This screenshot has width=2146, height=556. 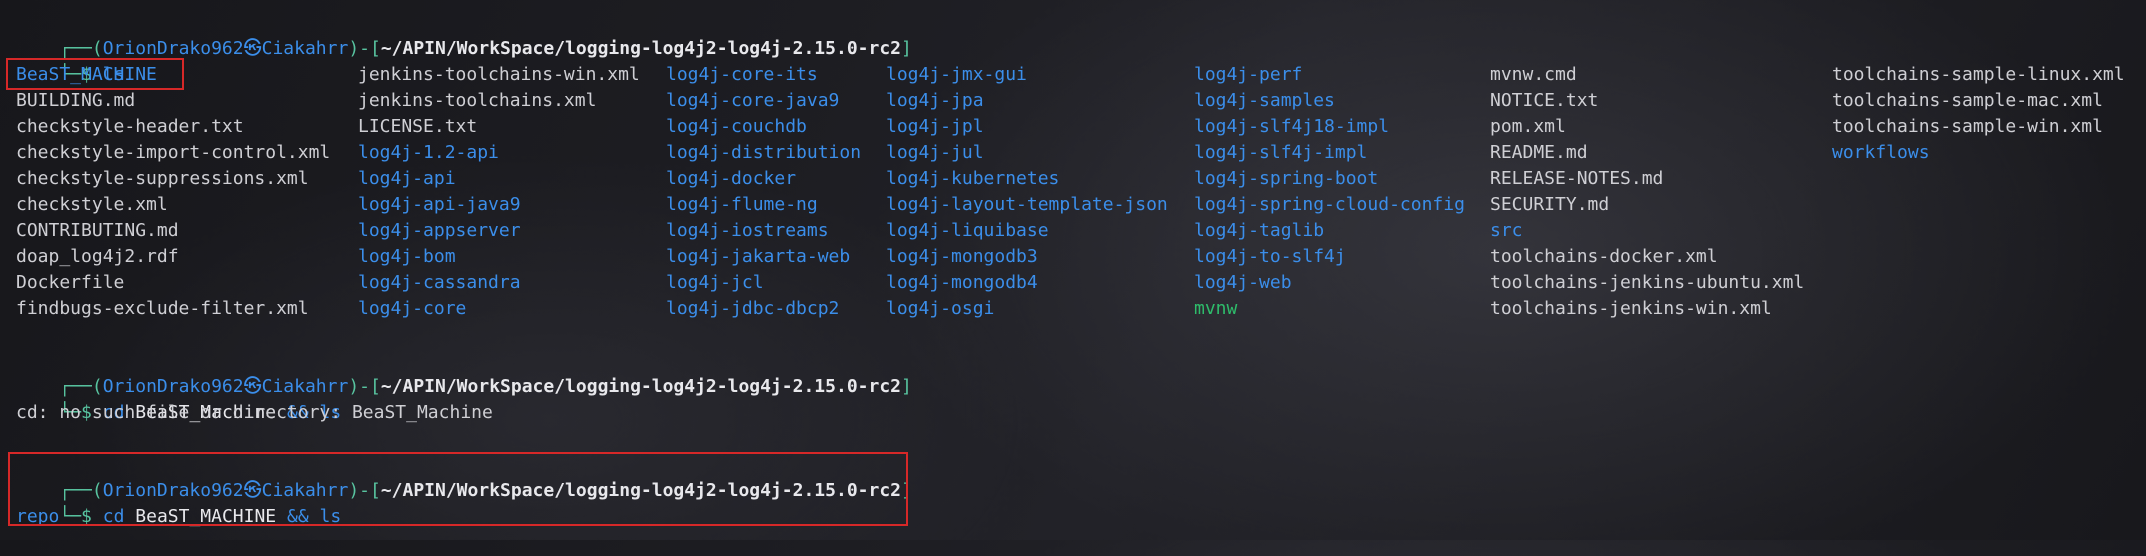 I want to click on ls-entry-directory: log4j-slf4j-impl, so click(x=1280, y=153).